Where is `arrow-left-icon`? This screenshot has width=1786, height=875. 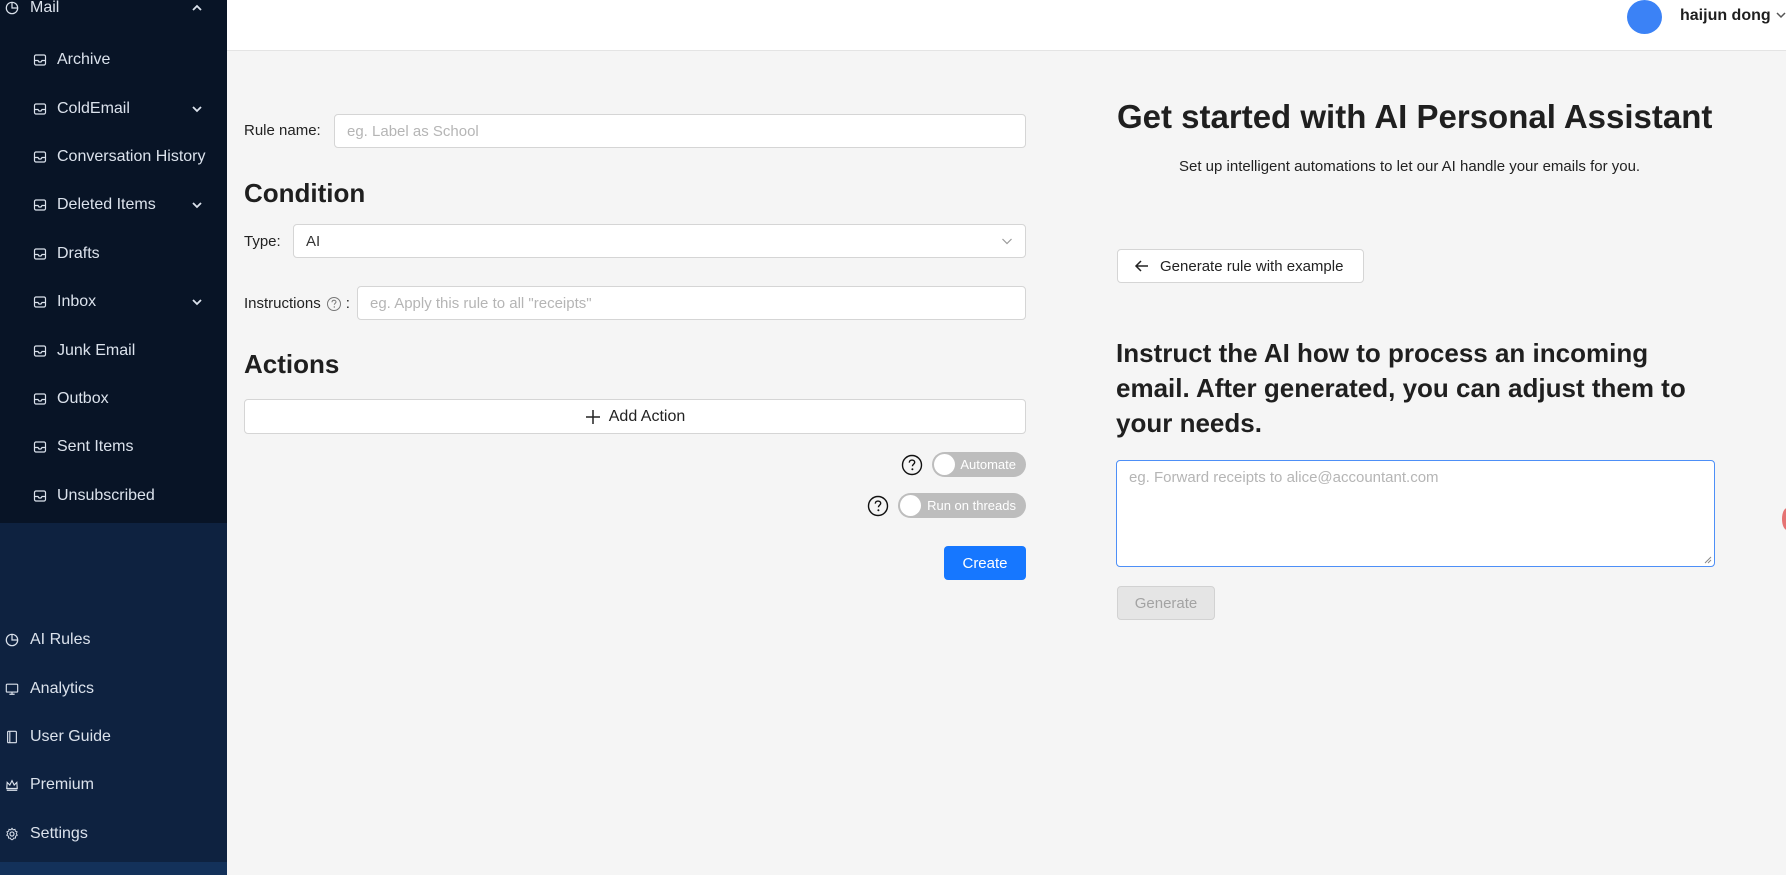
arrow-left-icon is located at coordinates (1141, 266).